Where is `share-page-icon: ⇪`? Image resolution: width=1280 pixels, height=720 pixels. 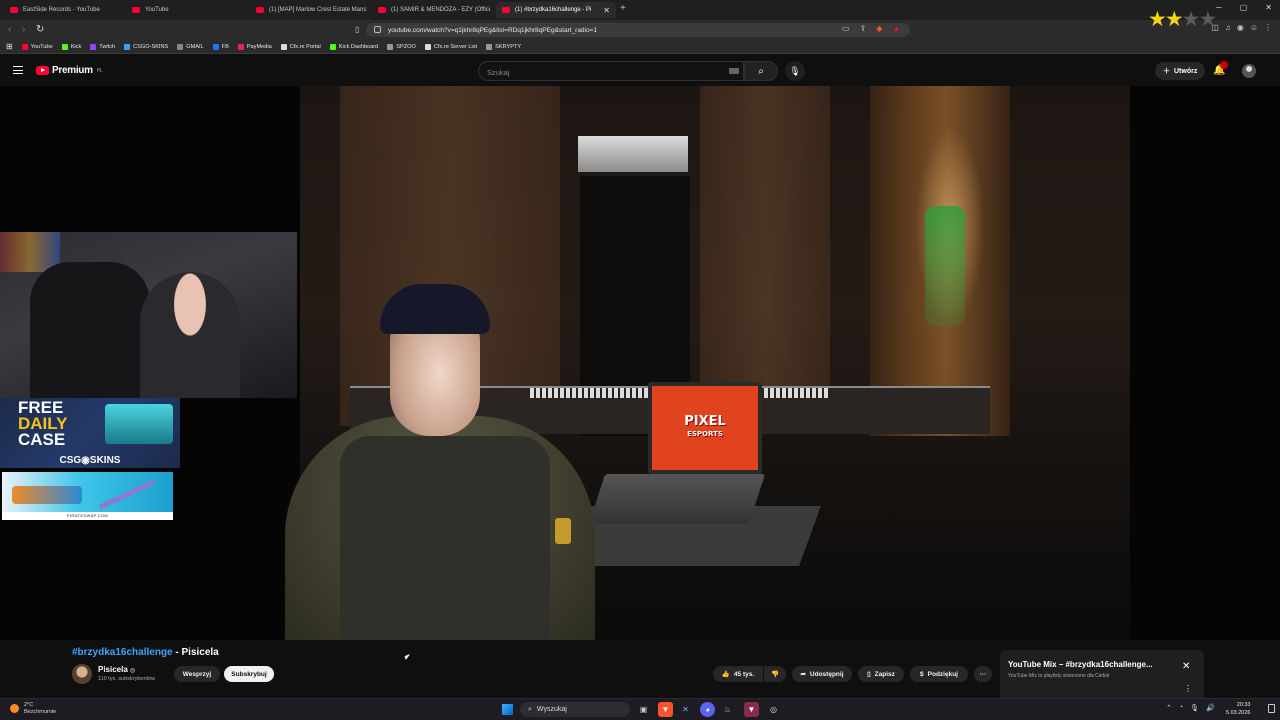
share-page-icon: ⇪ is located at coordinates (863, 28).